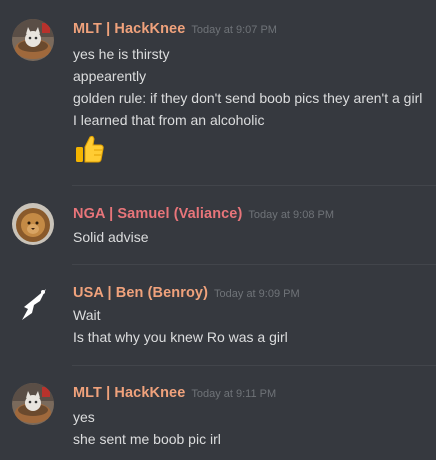 This screenshot has height=460, width=436. Describe the element at coordinates (110, 76) in the screenshot. I see `message-text: appearently` at that location.